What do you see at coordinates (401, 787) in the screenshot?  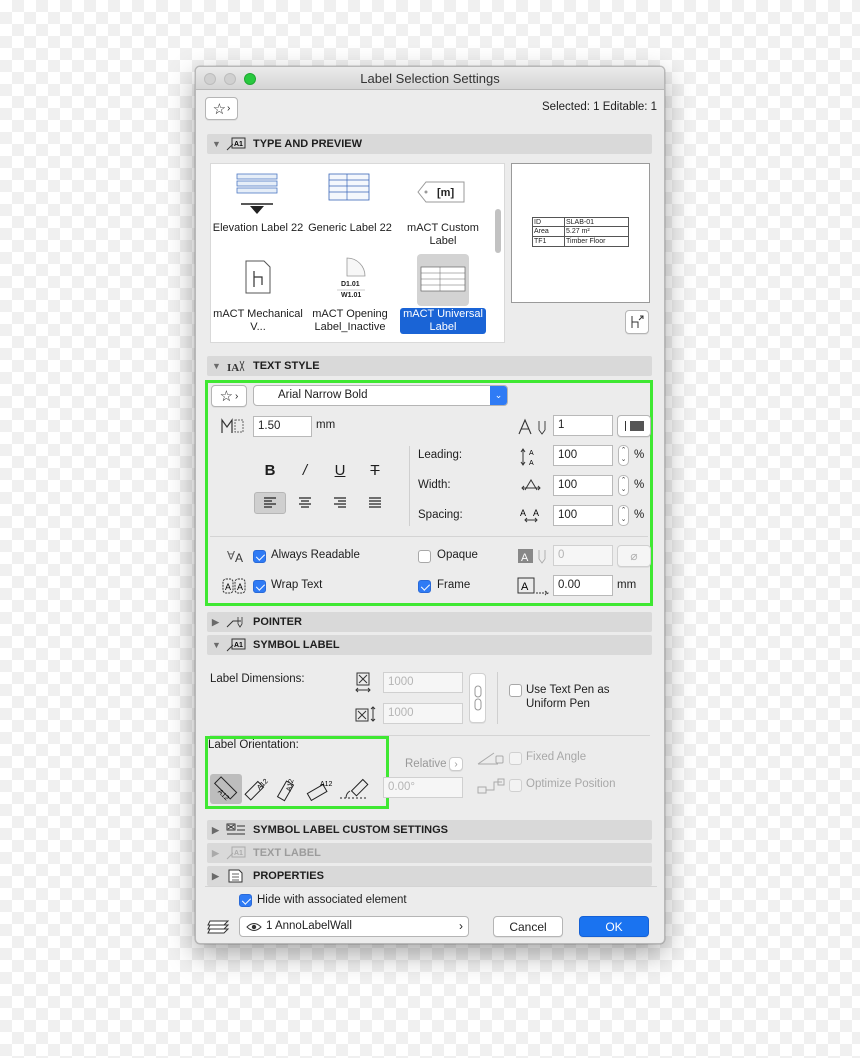 I see `angle-value: 0.00°` at bounding box center [401, 787].